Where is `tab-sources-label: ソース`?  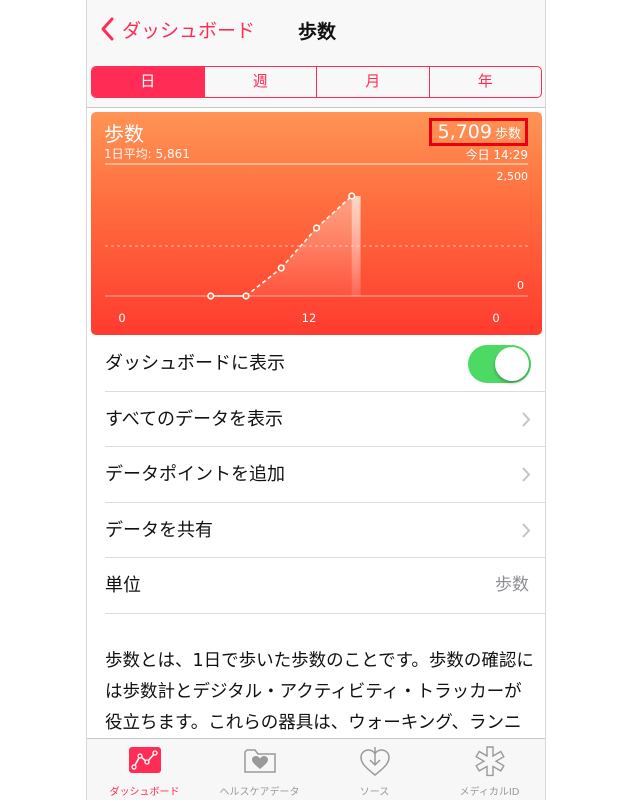
tab-sources-label: ソース is located at coordinates (374, 792).